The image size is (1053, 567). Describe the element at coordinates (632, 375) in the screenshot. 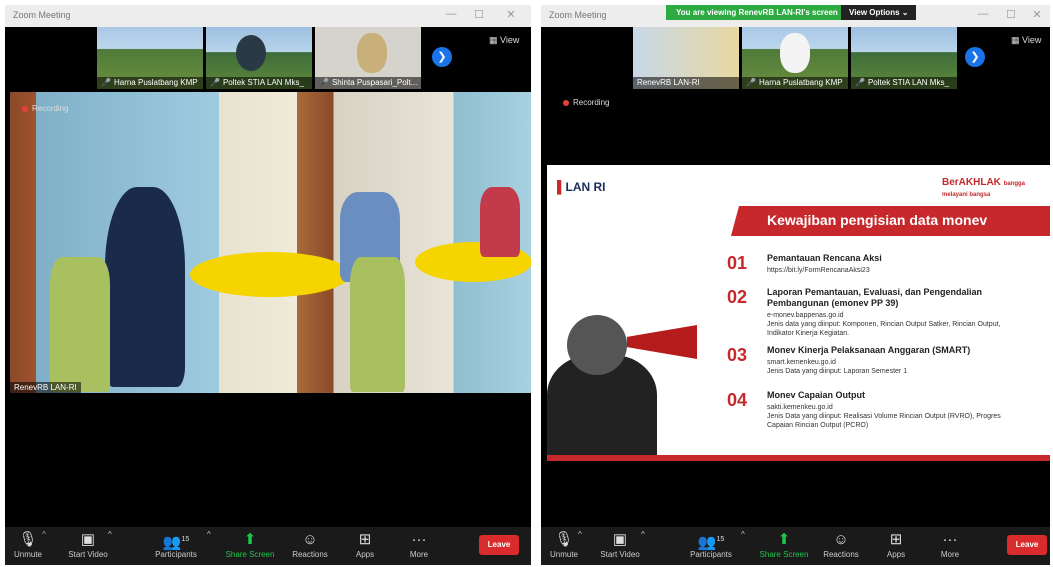

I see `megaphone-illustration` at that location.